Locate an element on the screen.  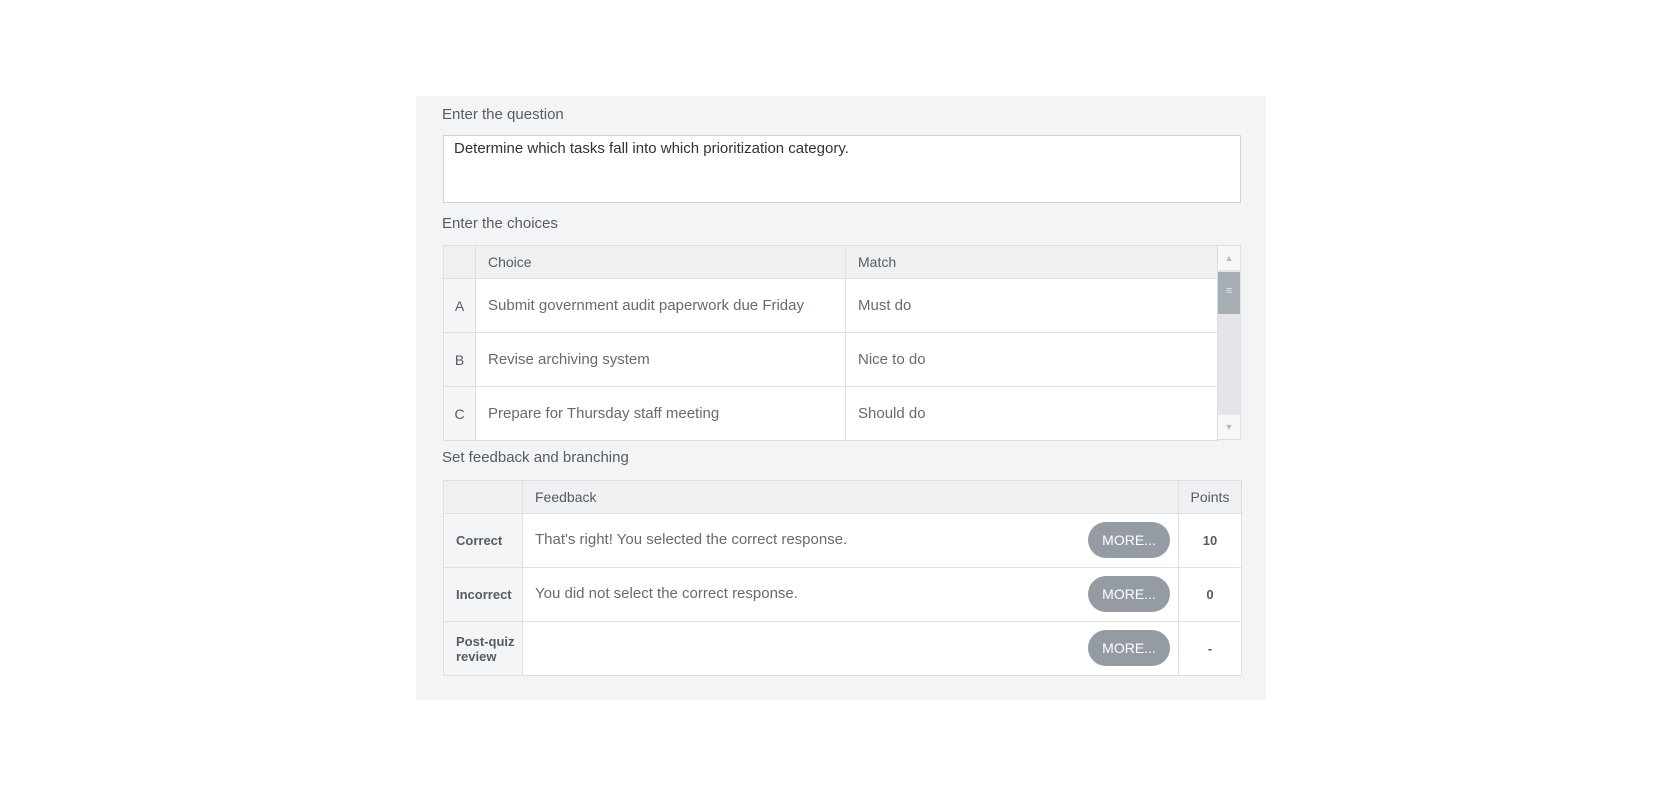
grip-lines-icon: ≡ is located at coordinates (1229, 291).